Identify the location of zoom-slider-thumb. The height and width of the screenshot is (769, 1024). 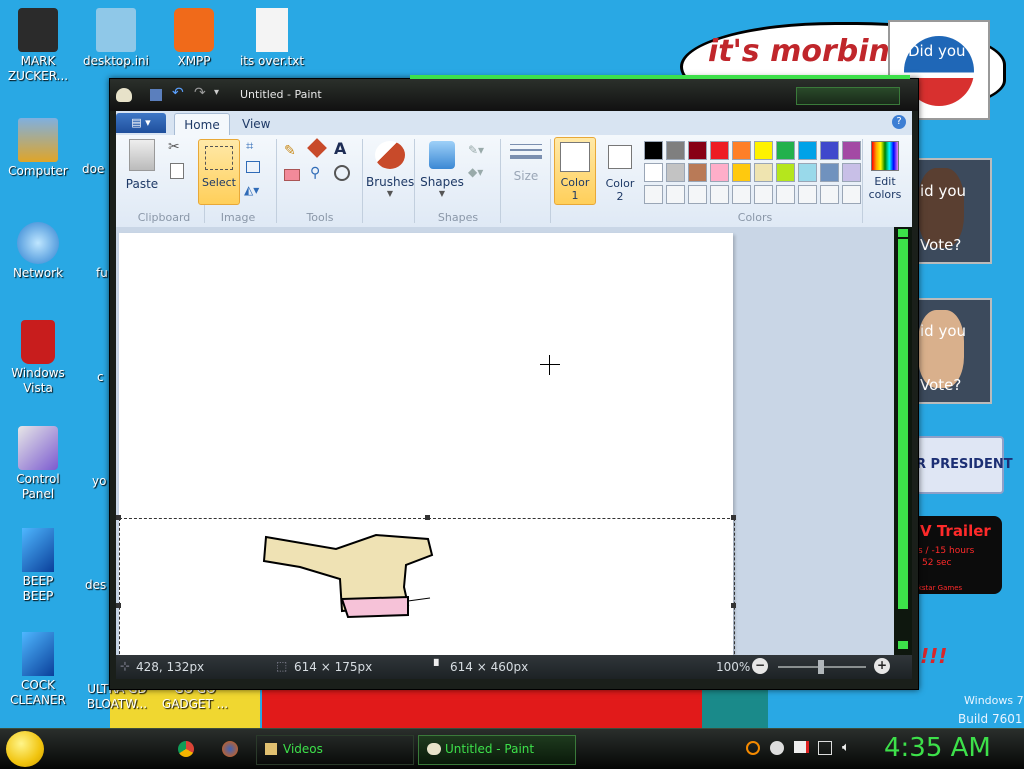
(821, 667).